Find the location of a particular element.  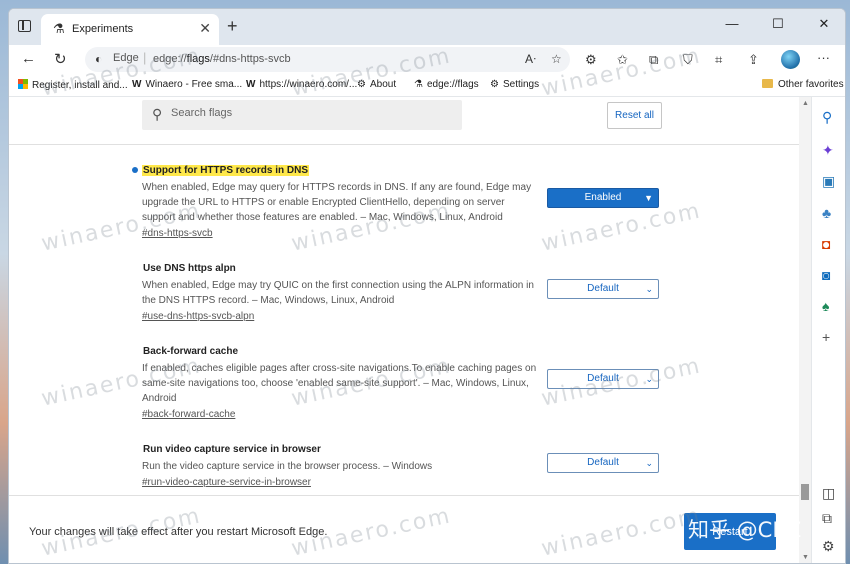

window-controls: — ☐ ✕ is located at coordinates (777, 25).